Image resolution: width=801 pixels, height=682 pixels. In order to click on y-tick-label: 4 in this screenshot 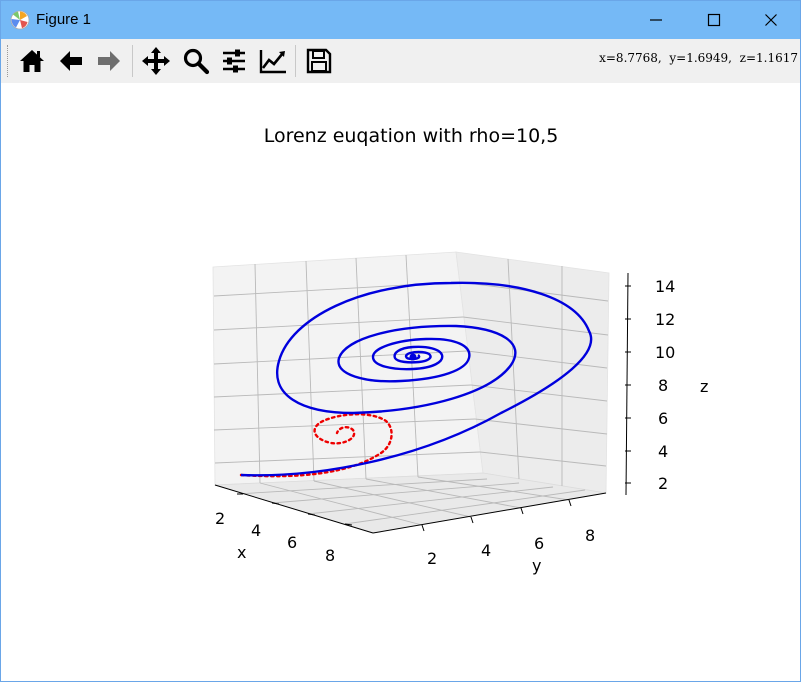, I will do `click(486, 550)`.